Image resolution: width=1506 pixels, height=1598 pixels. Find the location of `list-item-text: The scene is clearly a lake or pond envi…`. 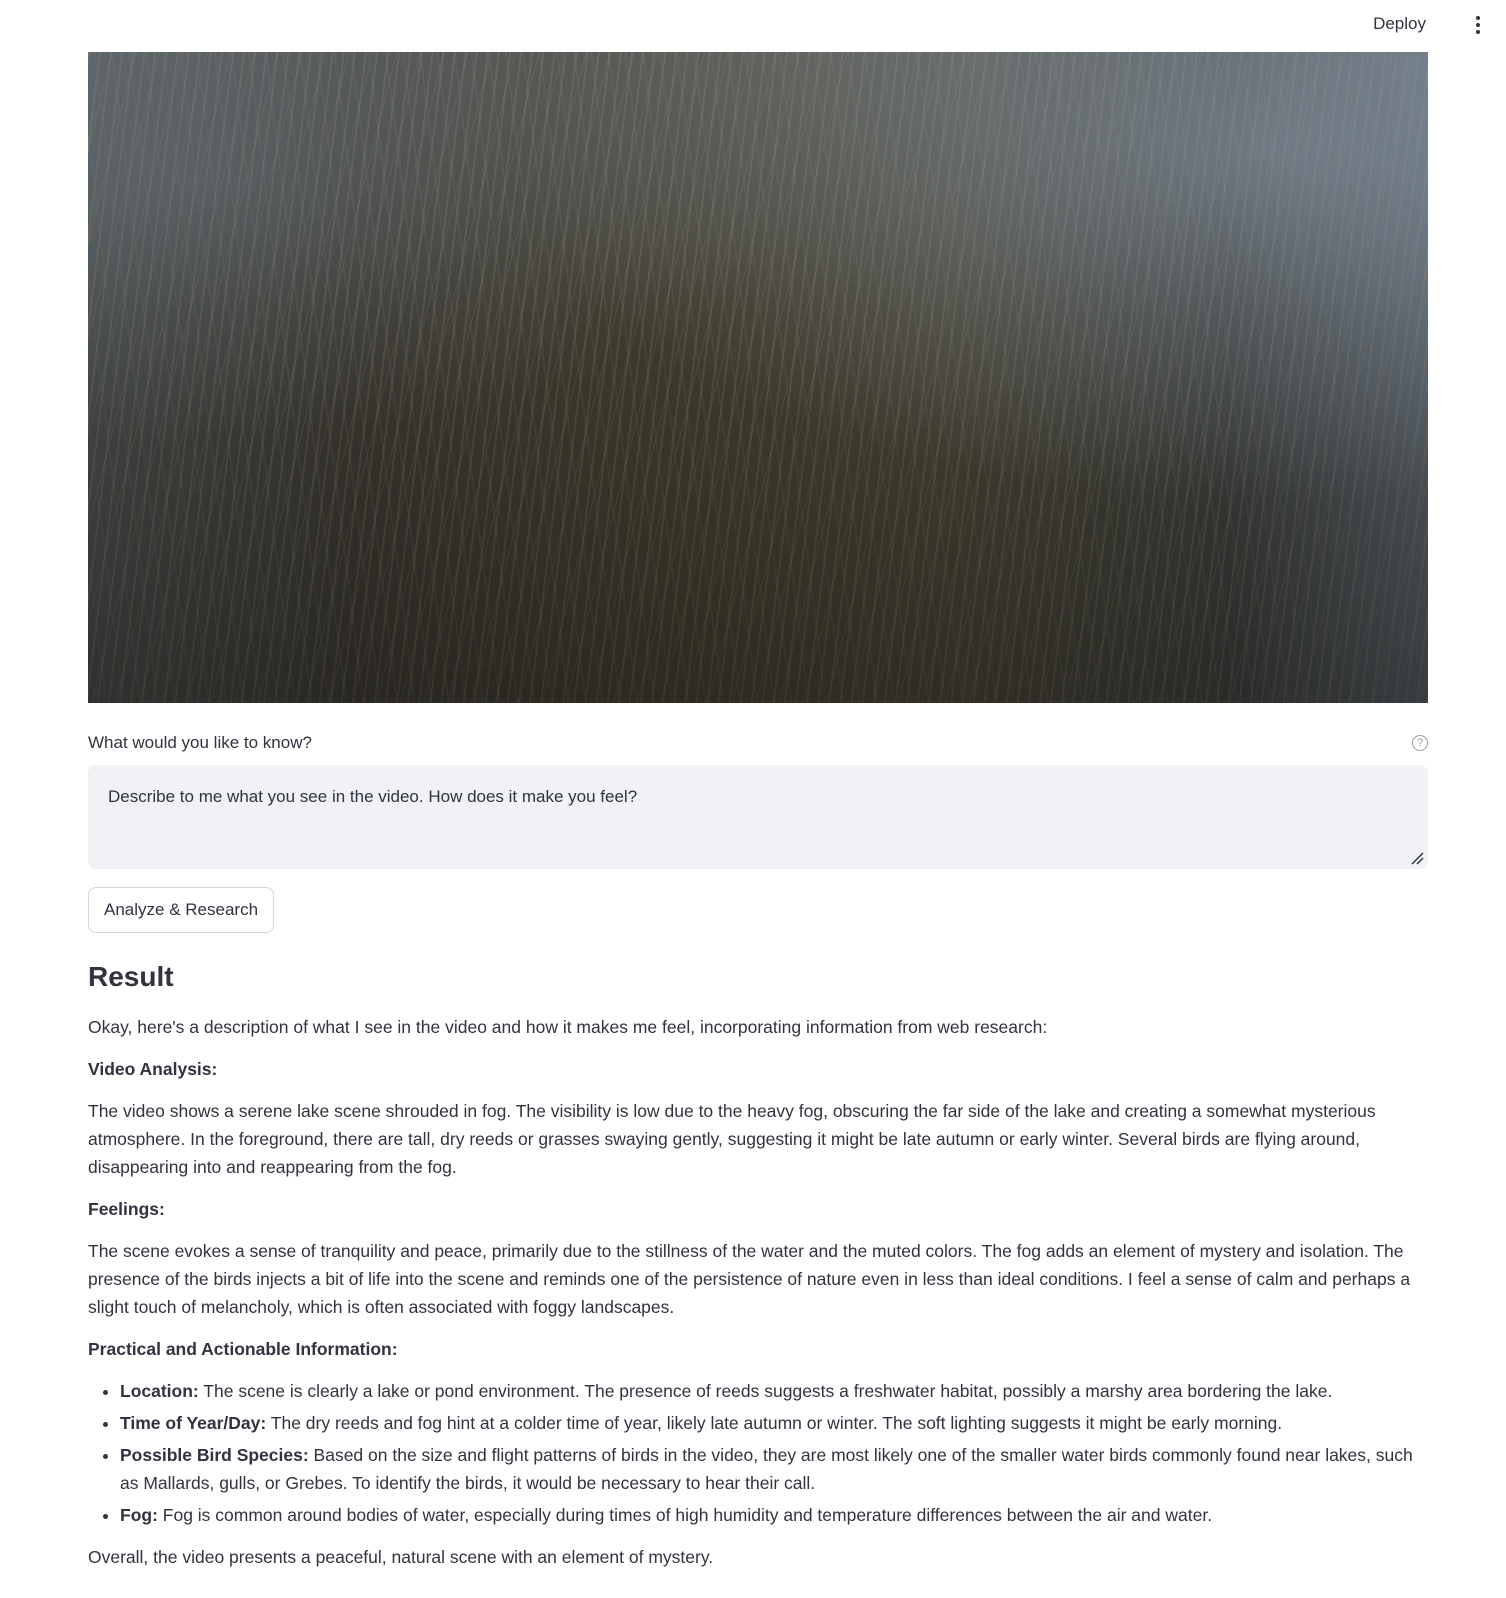

list-item-text: The scene is clearly a lake or pond envi… is located at coordinates (765, 1391).